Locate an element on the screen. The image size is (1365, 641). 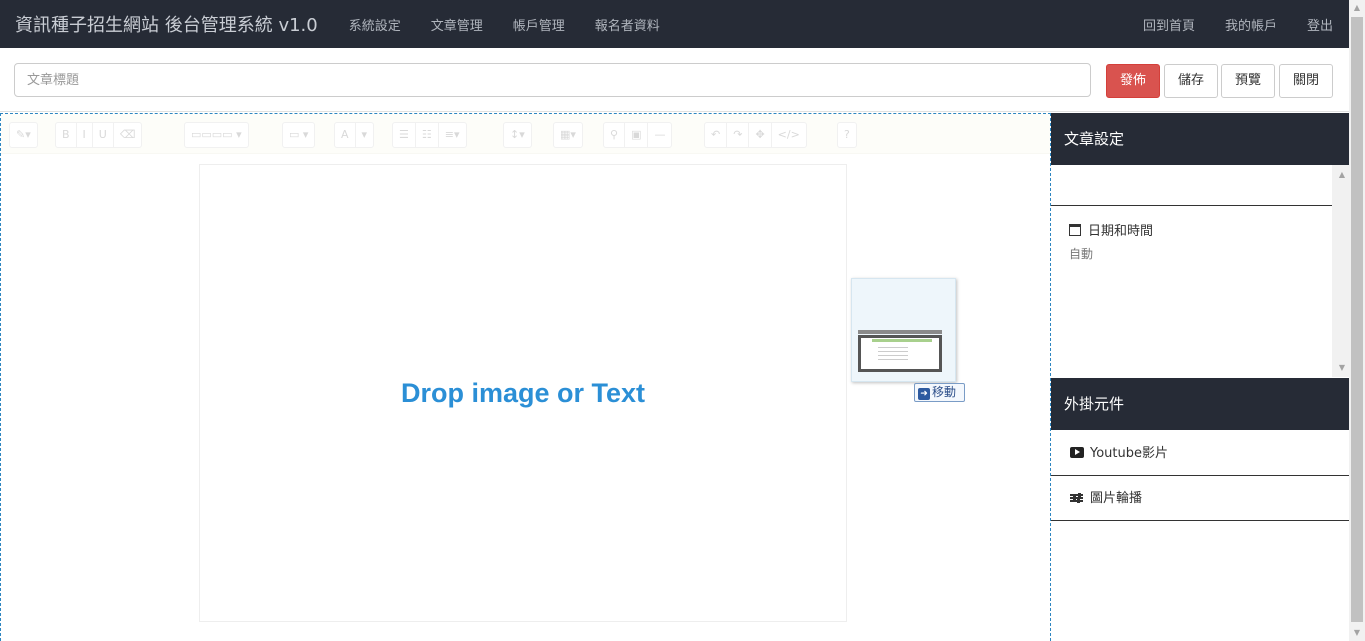
datetime-value: 自動 is located at coordinates (1081, 253).